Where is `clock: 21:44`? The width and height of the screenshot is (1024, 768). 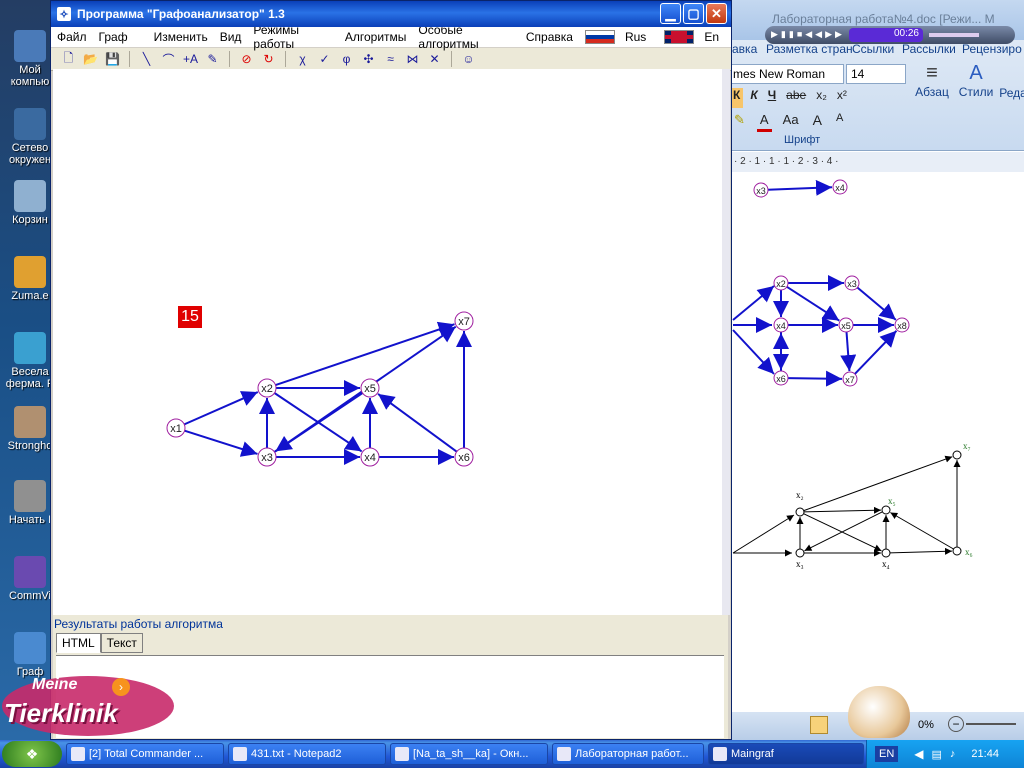 clock: 21:44 is located at coordinates (985, 754).